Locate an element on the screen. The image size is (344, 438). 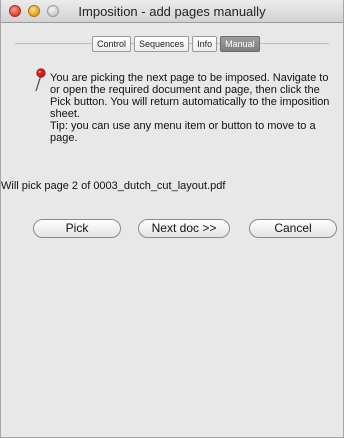
tab-info: Info is located at coordinates (205, 44).